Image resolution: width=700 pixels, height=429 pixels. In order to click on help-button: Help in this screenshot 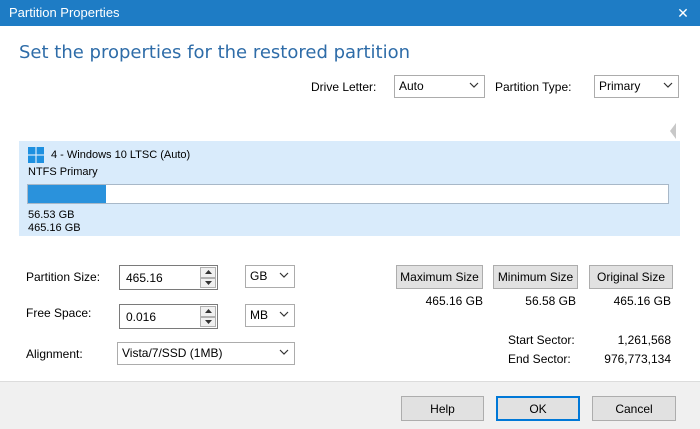, I will do `click(442, 408)`.